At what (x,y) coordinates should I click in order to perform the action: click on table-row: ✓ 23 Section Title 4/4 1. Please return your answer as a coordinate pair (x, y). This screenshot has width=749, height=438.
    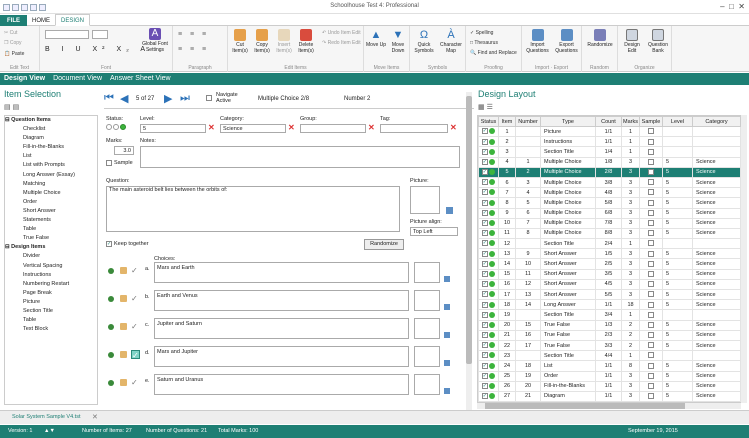
    Looking at the image, I should click on (609, 356).